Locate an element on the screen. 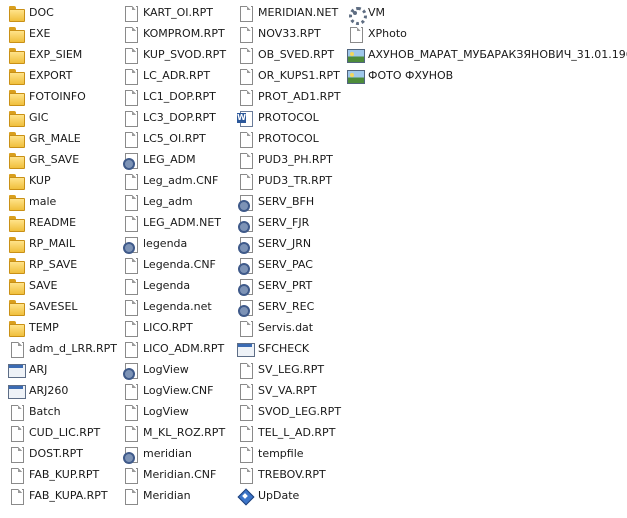 This screenshot has height=518, width=627. file-item: SERV_REC is located at coordinates (289, 306).